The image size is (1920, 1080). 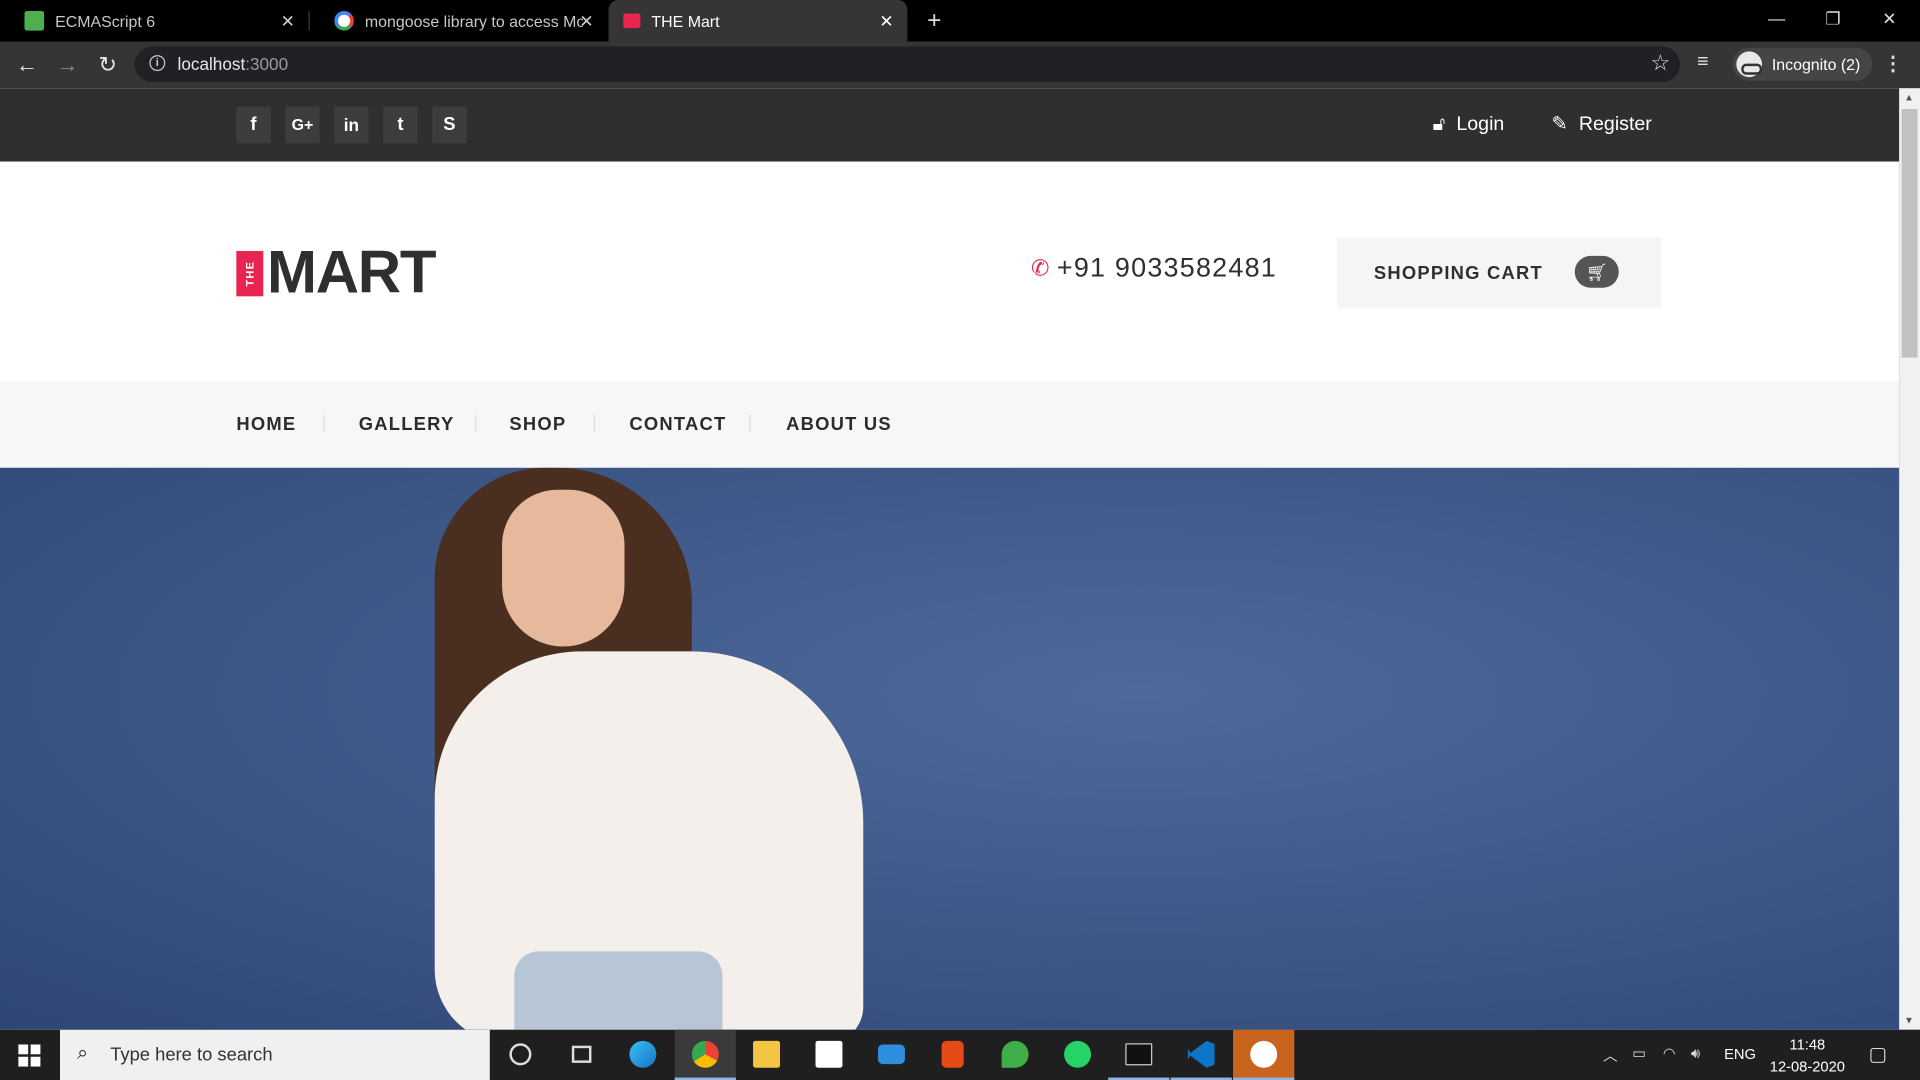 What do you see at coordinates (107, 64) in the screenshot?
I see `reload-icon: ↻` at bounding box center [107, 64].